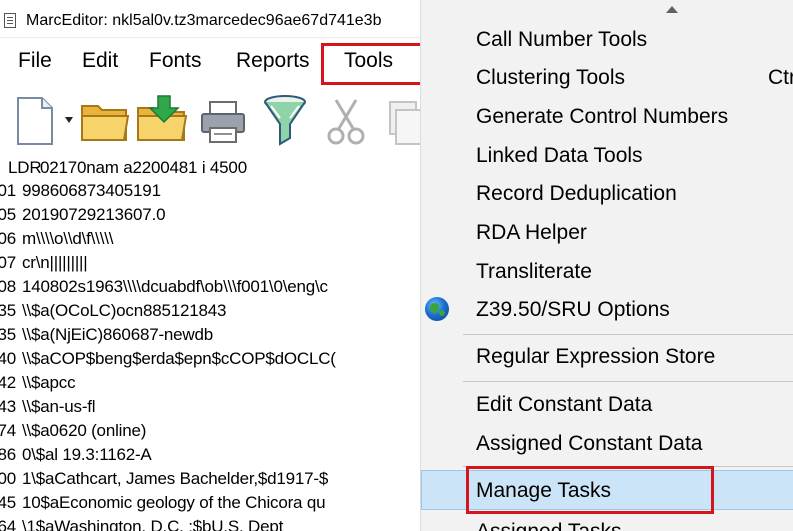 Image resolution: width=793 pixels, height=531 pixels. I want to click on menu-item-record-deduplication: Record Deduplication, so click(607, 193).